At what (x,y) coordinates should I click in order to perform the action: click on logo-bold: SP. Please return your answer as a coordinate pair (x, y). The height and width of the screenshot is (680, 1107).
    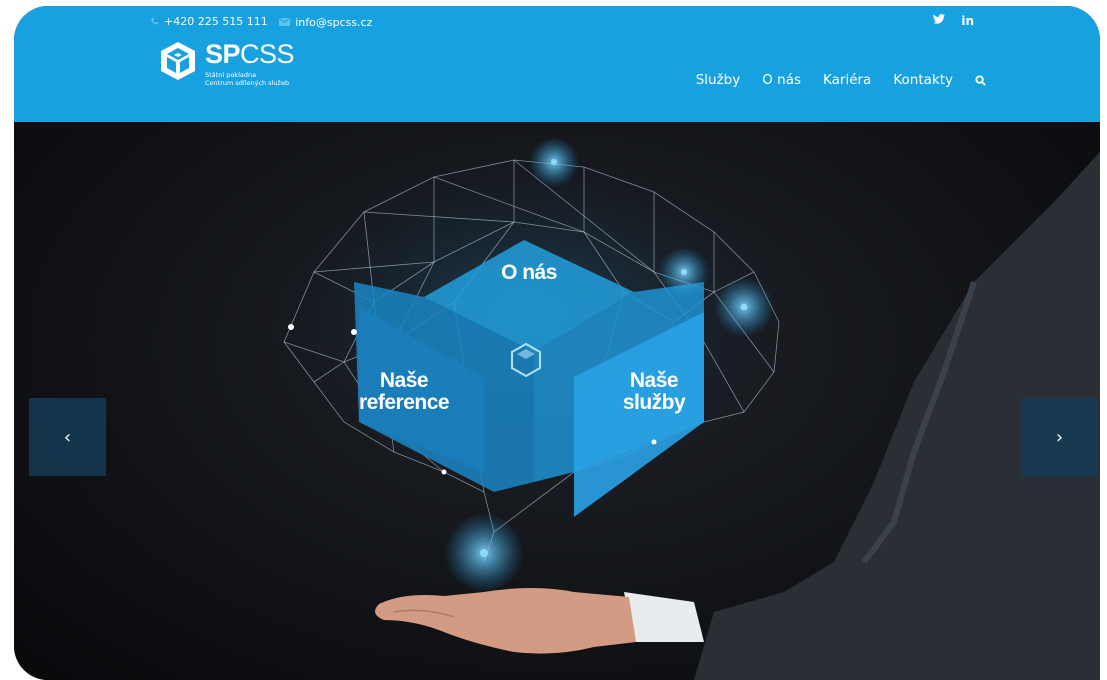
    Looking at the image, I should click on (223, 54).